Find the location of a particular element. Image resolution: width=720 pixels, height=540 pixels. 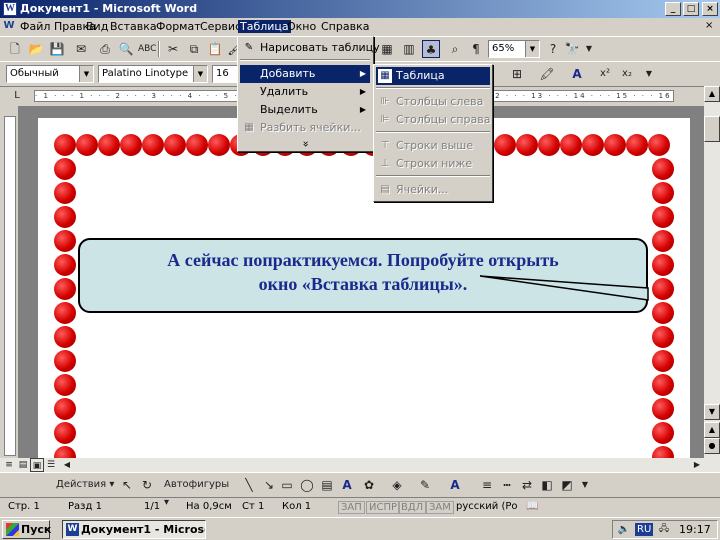

spelling-icon: ABC is located at coordinates (147, 49).